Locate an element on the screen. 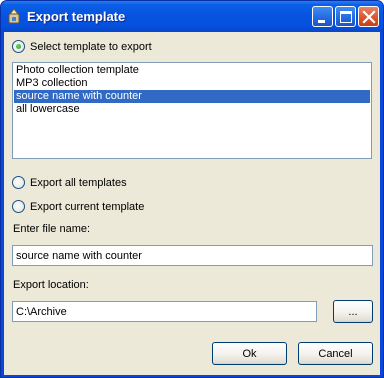  ok-button: Ok is located at coordinates (249, 353).